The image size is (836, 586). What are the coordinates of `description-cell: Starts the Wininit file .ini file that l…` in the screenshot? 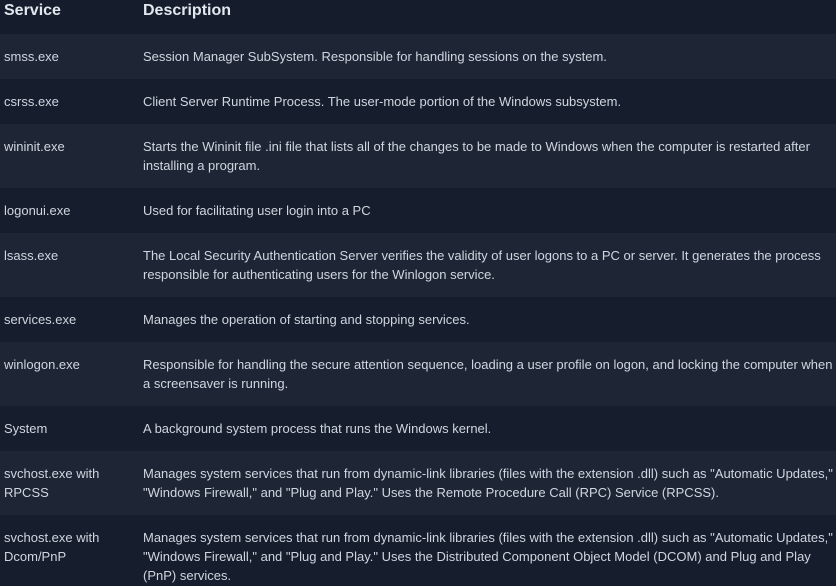 It's located at (476, 156).